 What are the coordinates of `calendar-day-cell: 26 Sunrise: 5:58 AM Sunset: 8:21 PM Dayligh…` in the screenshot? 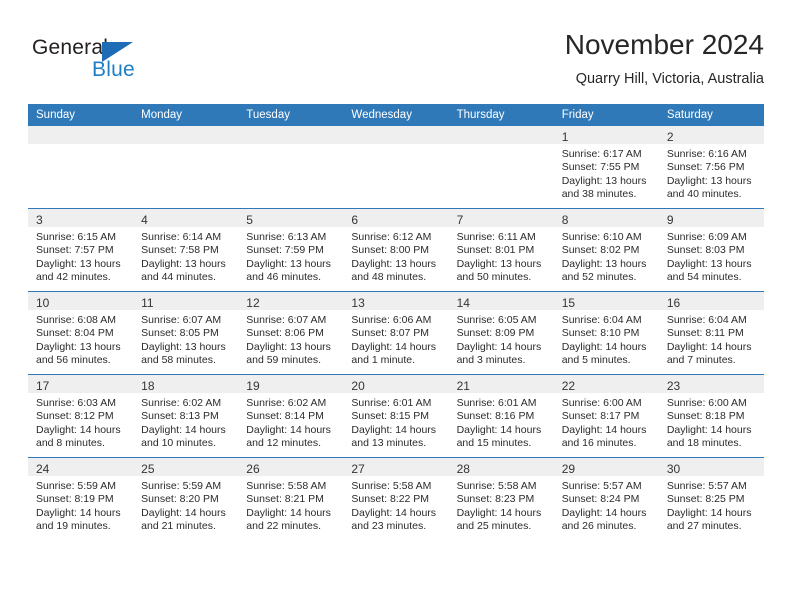 It's located at (291, 498).